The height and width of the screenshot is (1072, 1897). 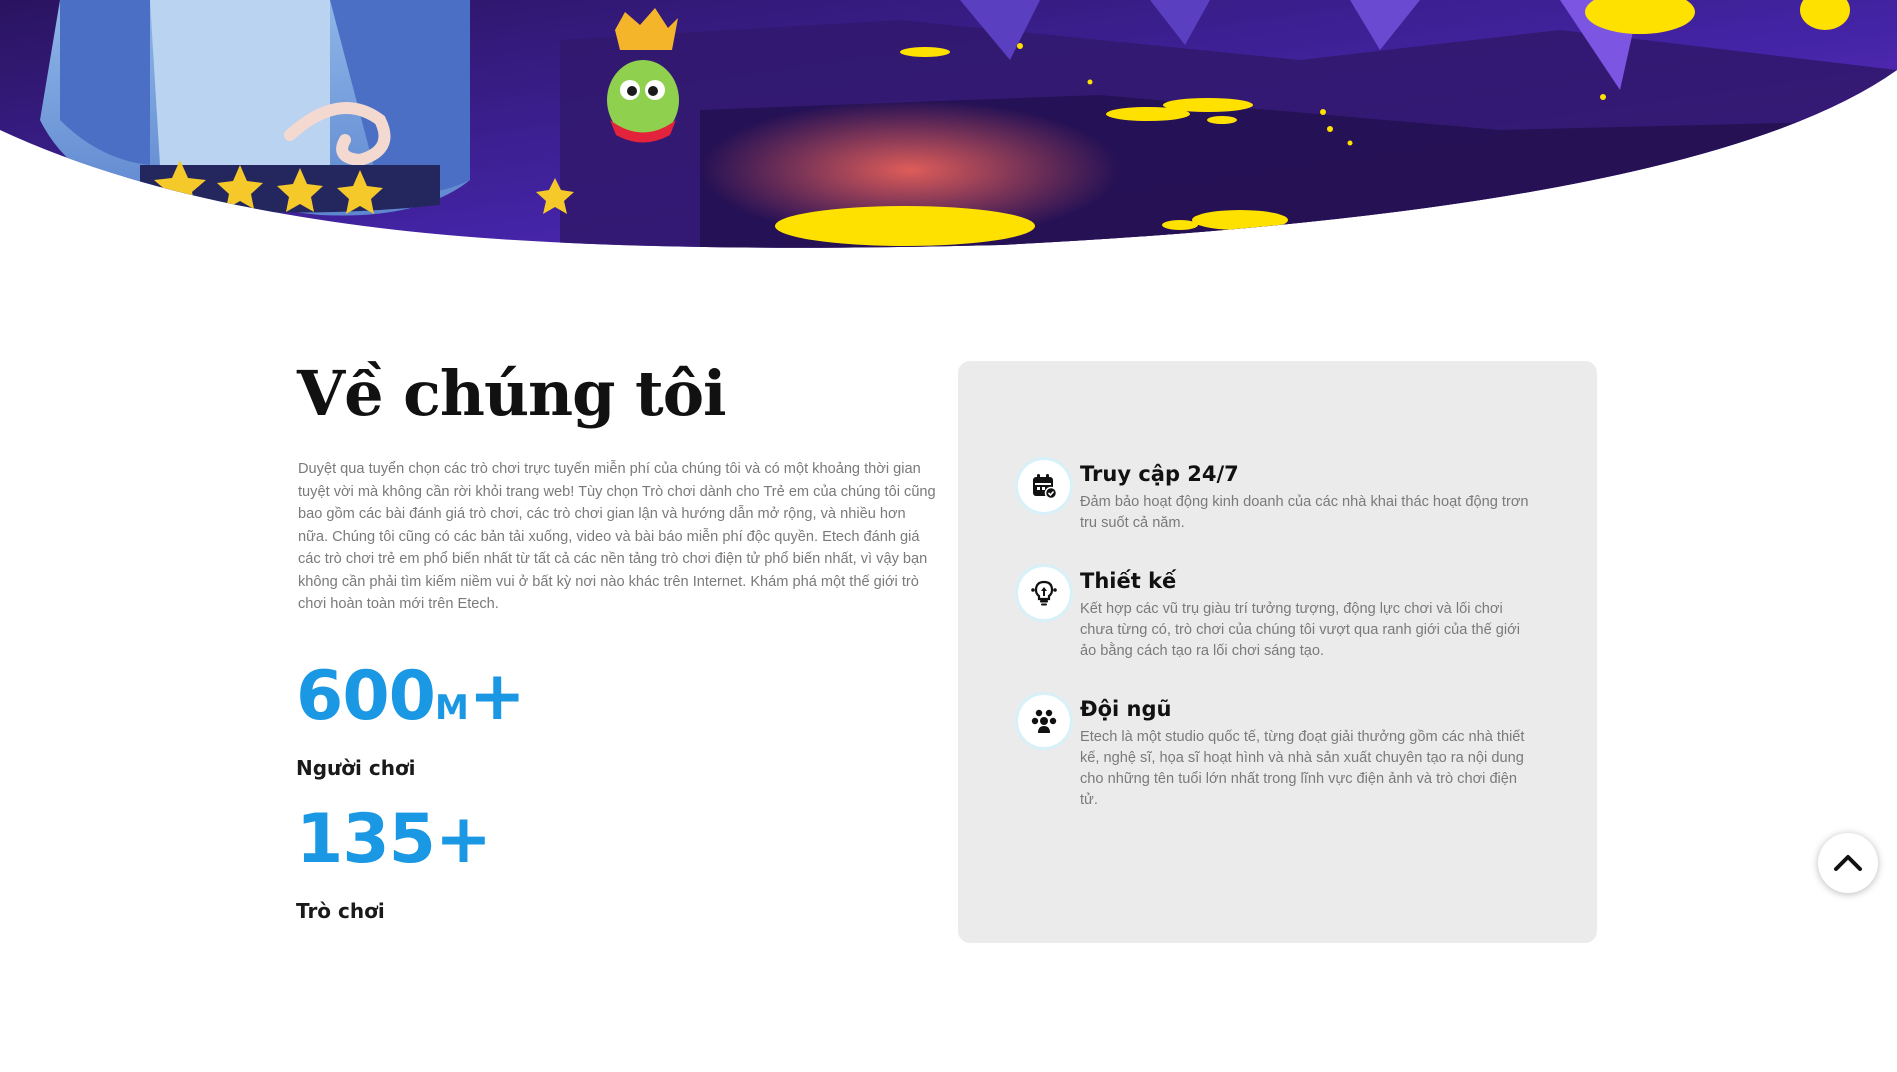 I want to click on feature-access-title: Truy cập 24/7, so click(x=1159, y=474).